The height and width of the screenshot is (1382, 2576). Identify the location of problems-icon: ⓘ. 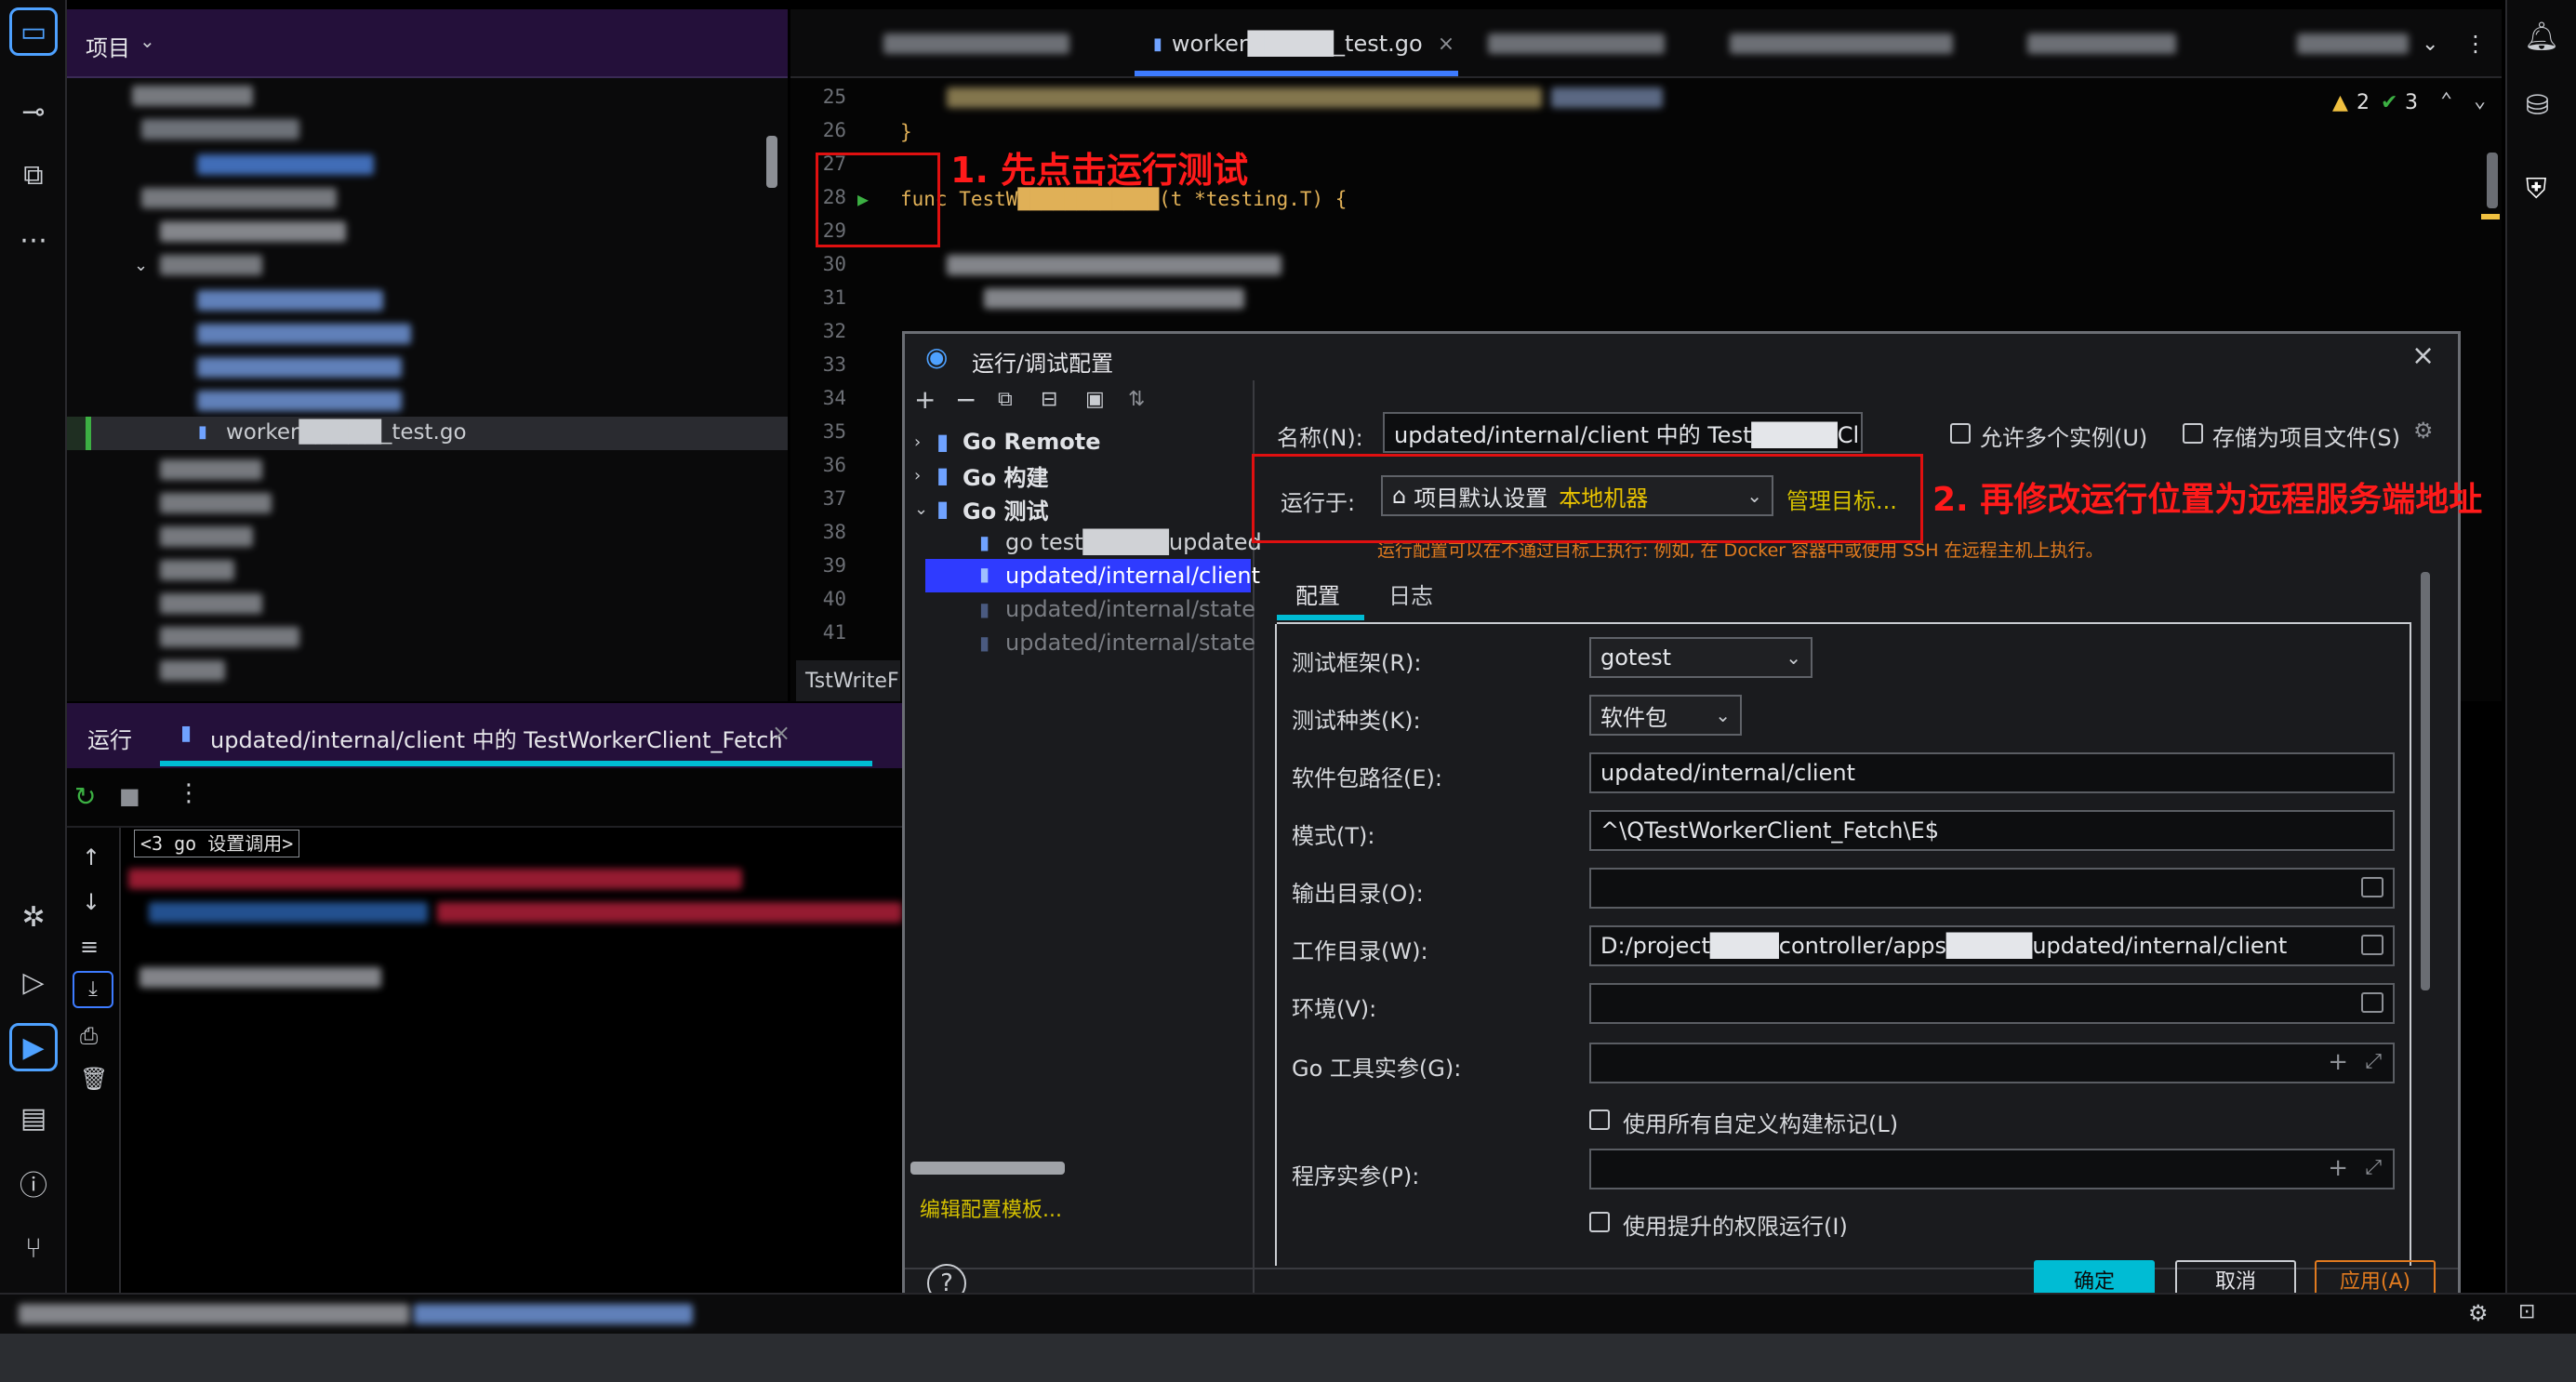
(33, 1183).